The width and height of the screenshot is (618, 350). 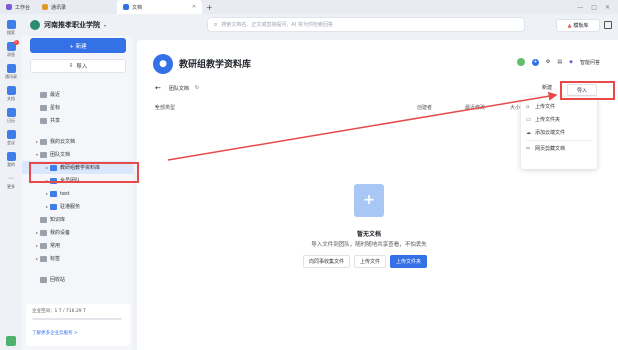 What do you see at coordinates (559, 132) in the screenshot?
I see `menu-item-add-cloud-file: ☁ 添加云端文件` at bounding box center [559, 132].